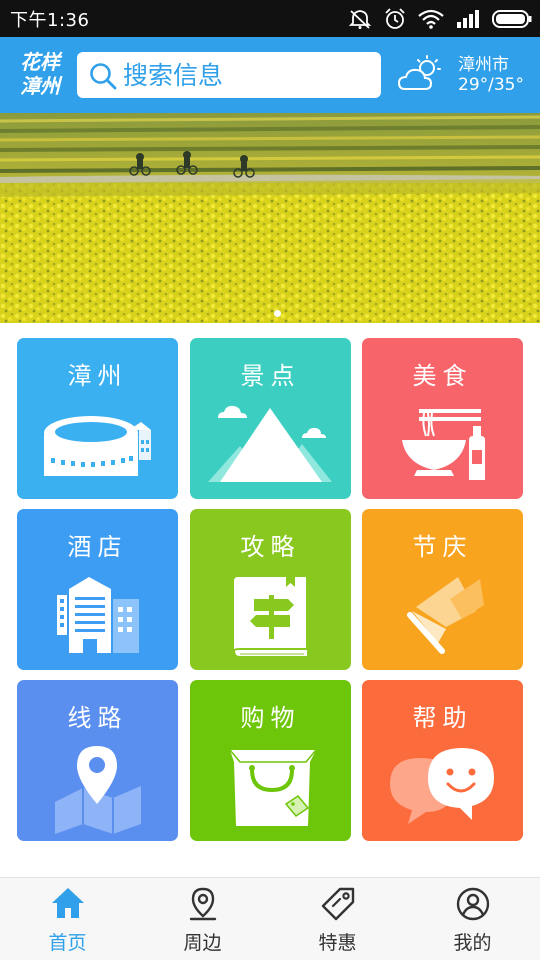 The height and width of the screenshot is (960, 540). What do you see at coordinates (360, 19) in the screenshot?
I see `mute-icon` at bounding box center [360, 19].